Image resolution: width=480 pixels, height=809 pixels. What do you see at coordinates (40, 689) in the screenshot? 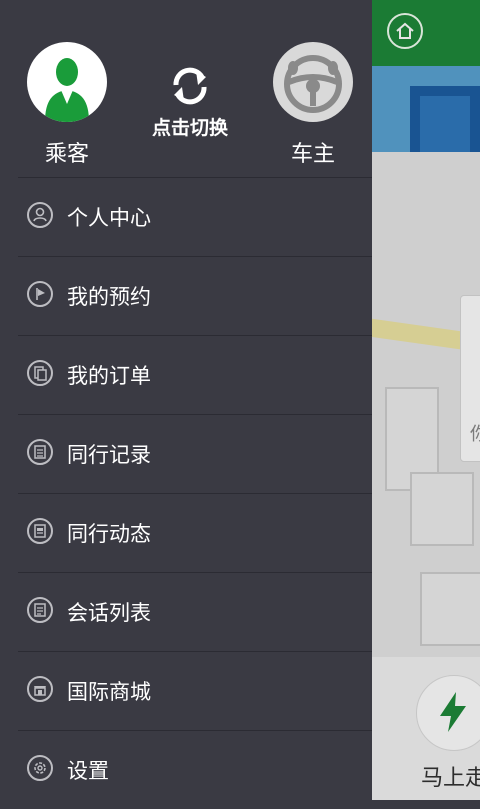
I see `shop-icon` at bounding box center [40, 689].